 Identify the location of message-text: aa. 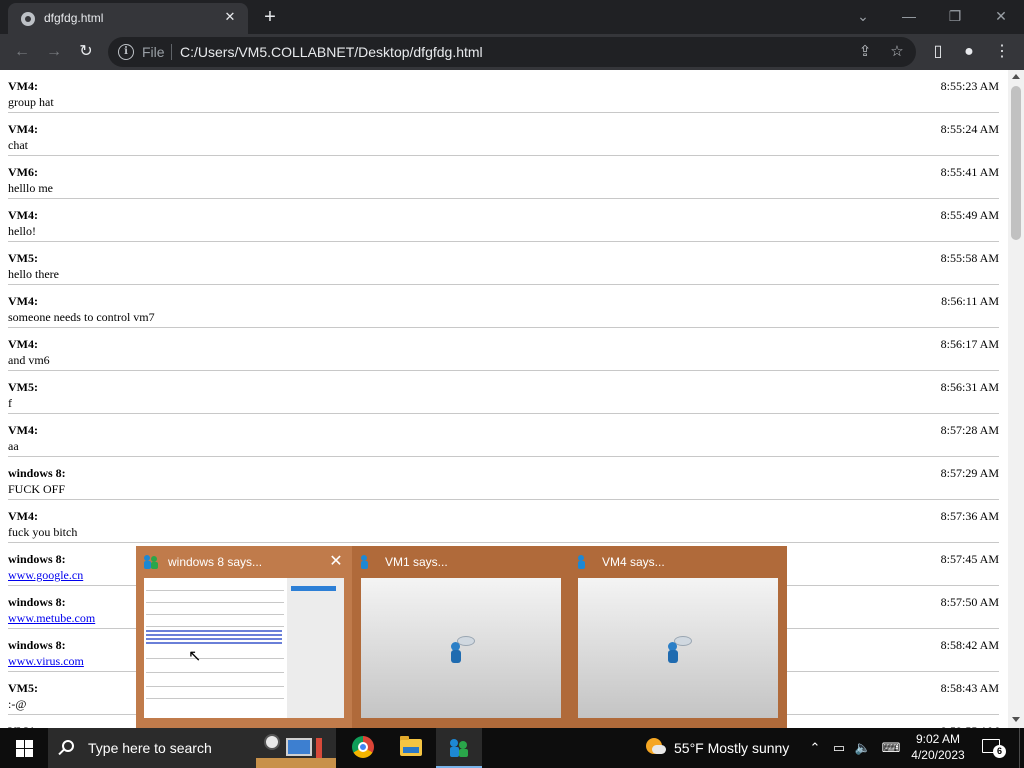
(13, 446).